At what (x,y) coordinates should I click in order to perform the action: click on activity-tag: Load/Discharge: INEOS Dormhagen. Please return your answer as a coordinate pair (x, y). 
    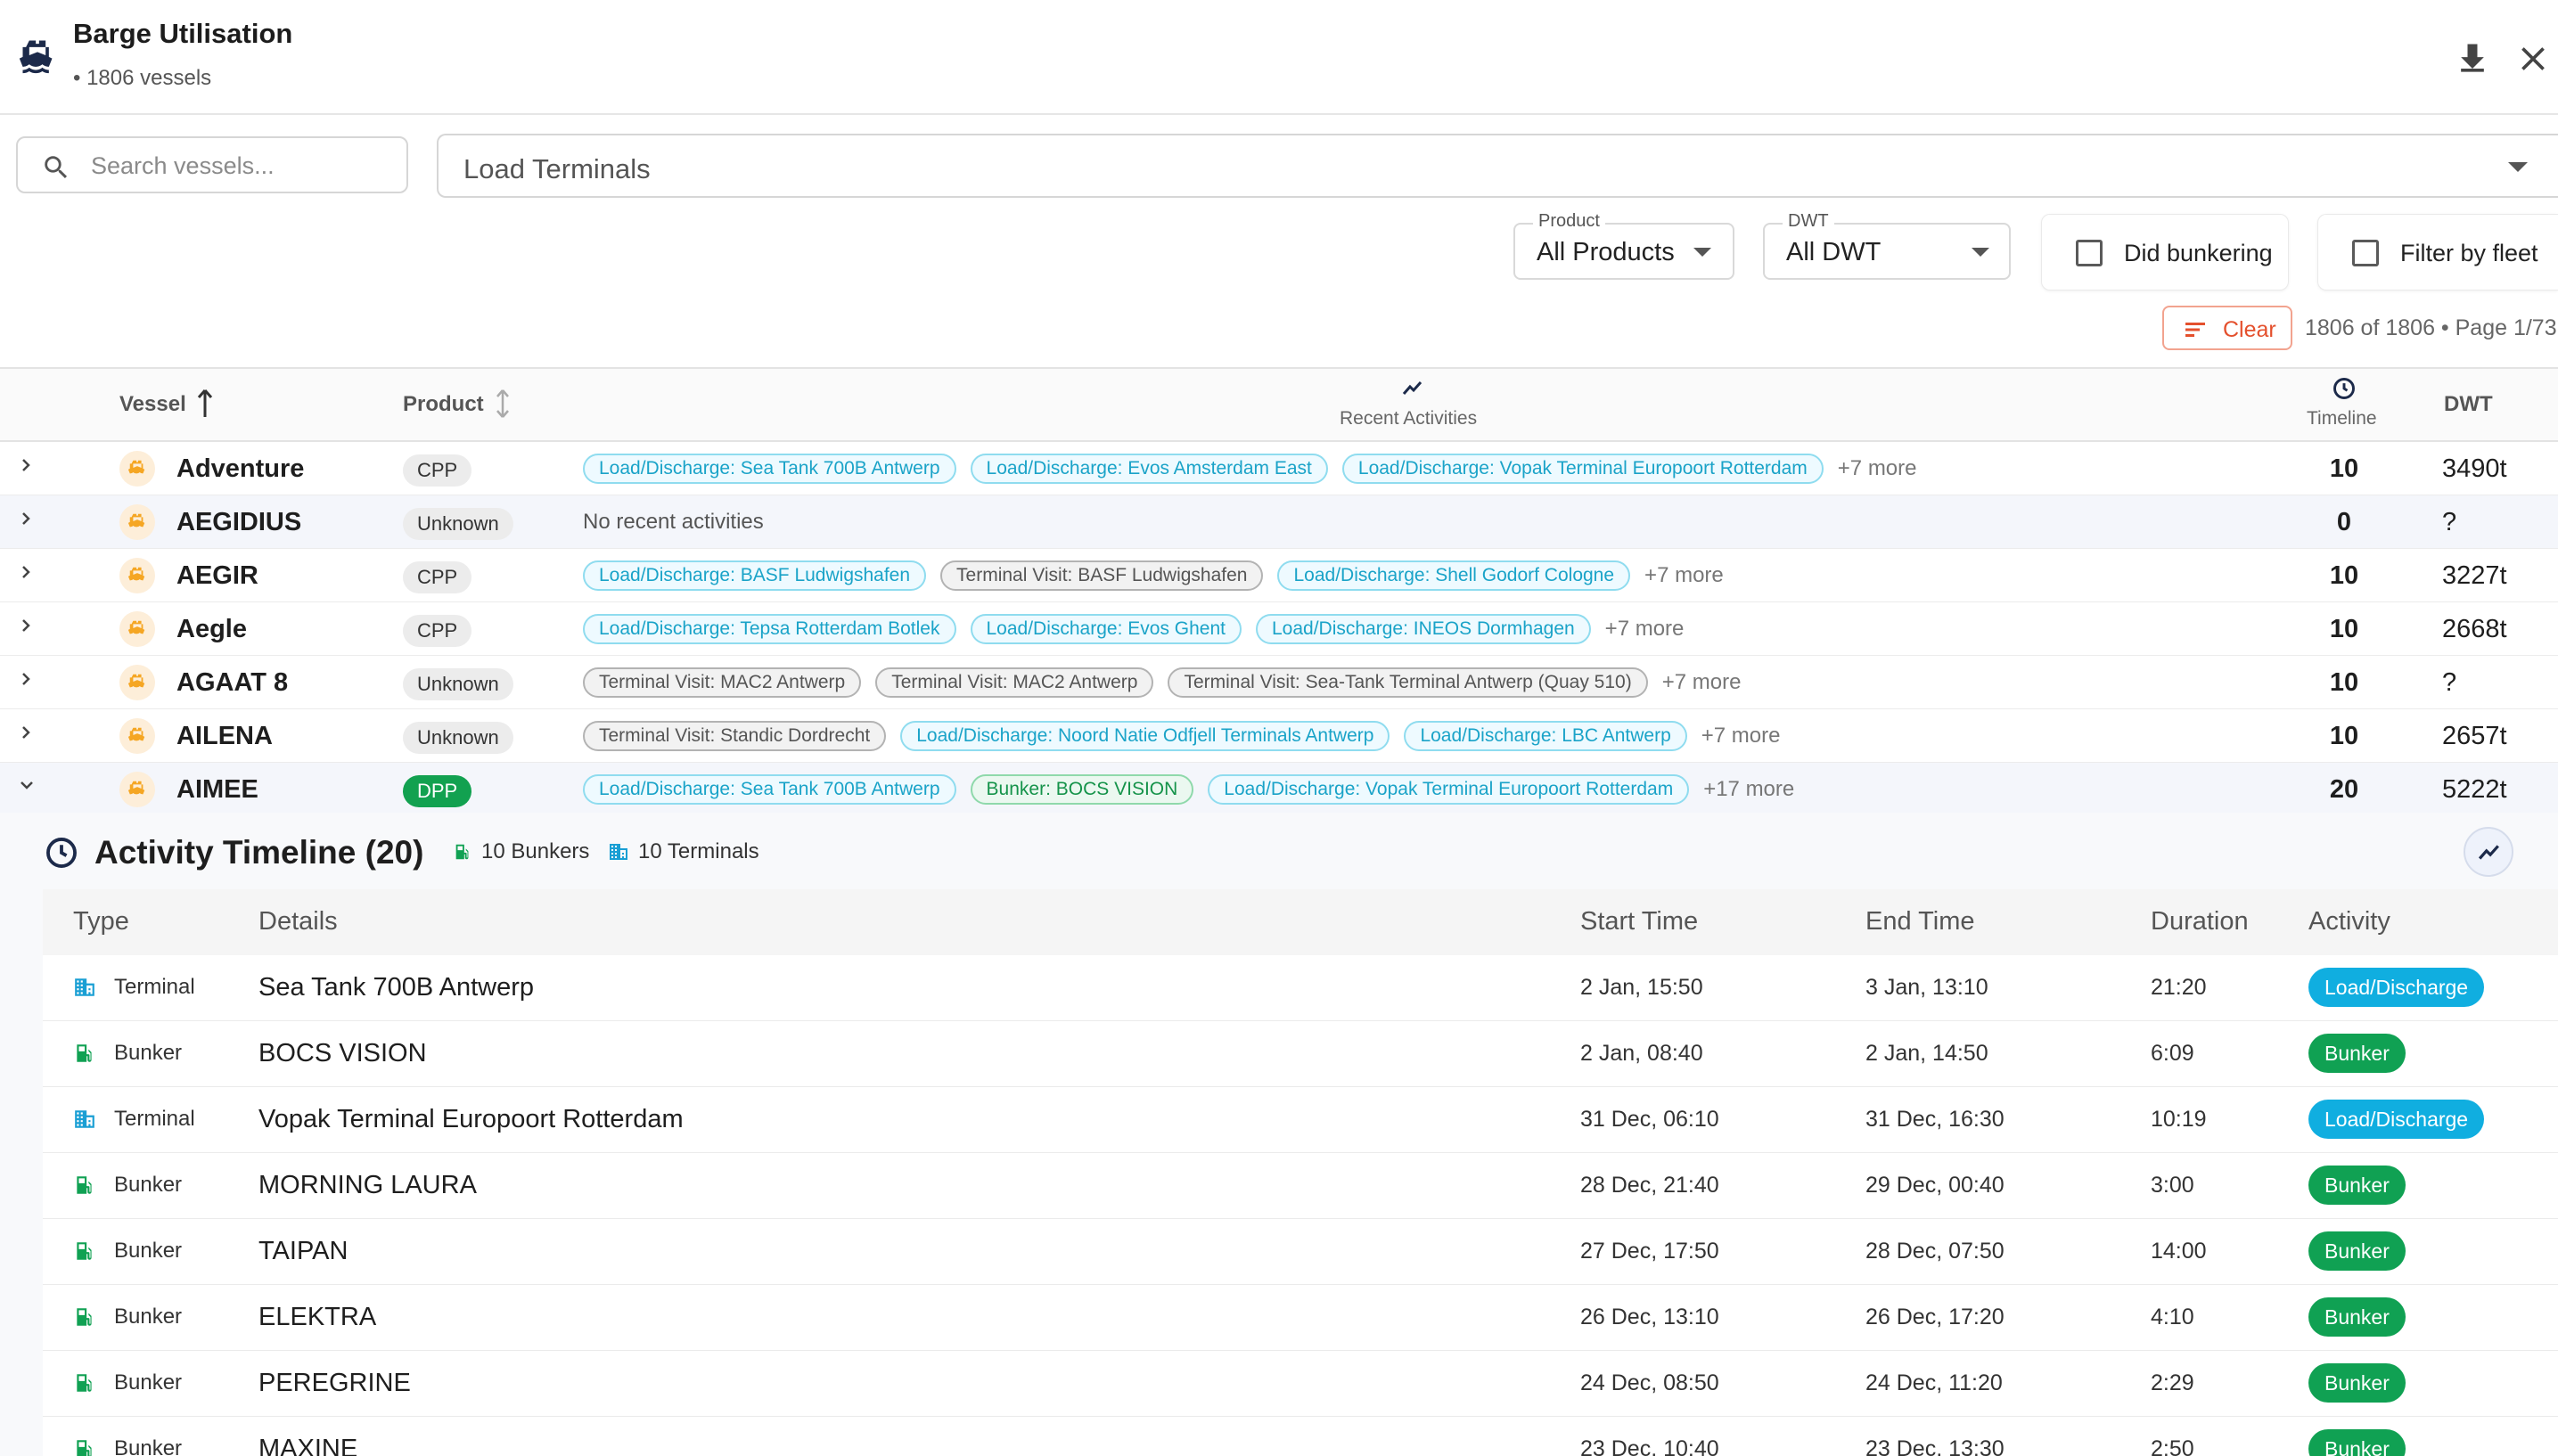
    Looking at the image, I should click on (1423, 629).